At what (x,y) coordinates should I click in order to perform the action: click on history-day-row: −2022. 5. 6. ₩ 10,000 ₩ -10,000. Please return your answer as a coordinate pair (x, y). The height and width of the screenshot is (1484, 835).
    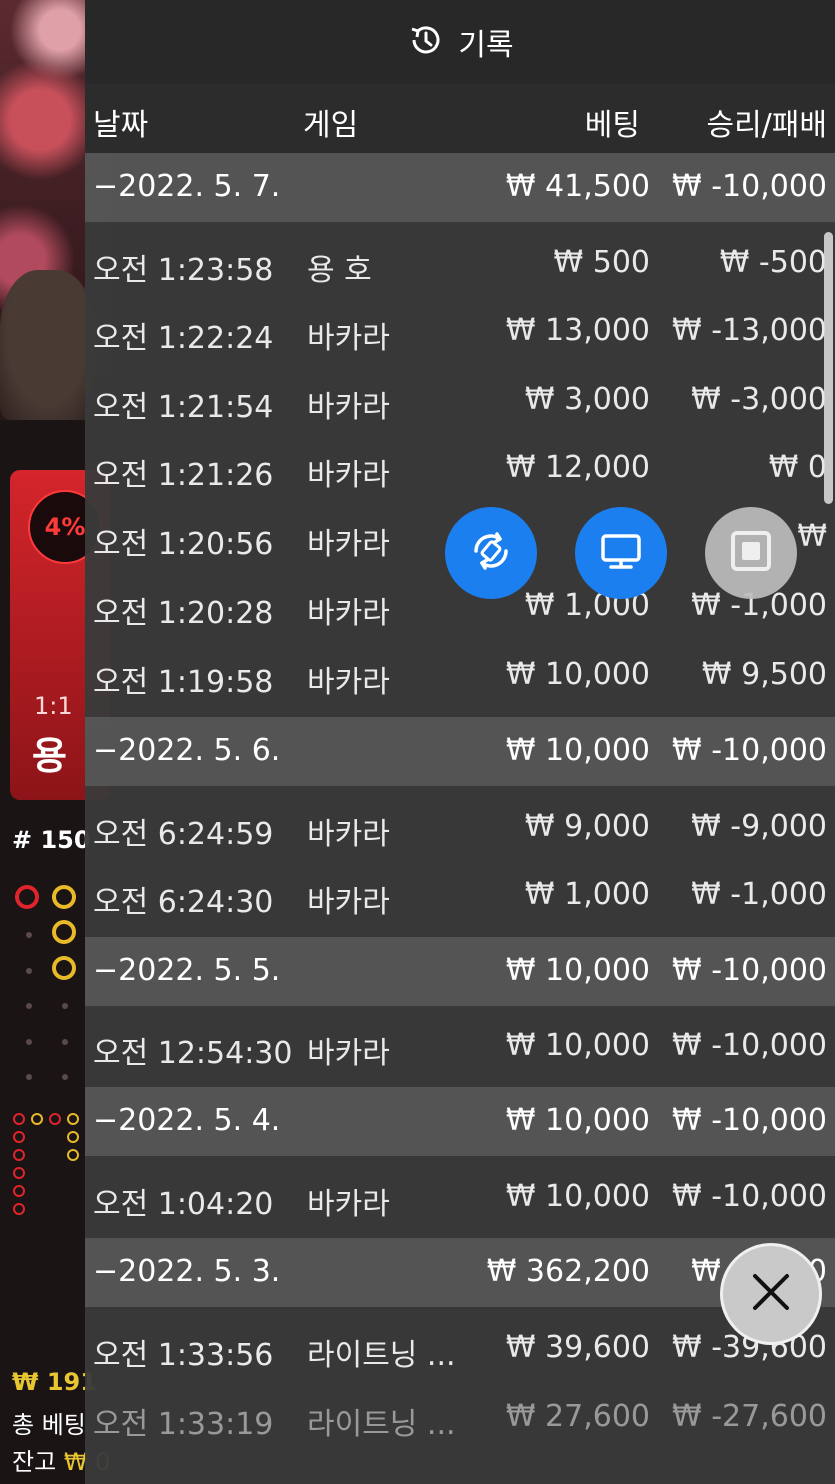
    Looking at the image, I should click on (460, 751).